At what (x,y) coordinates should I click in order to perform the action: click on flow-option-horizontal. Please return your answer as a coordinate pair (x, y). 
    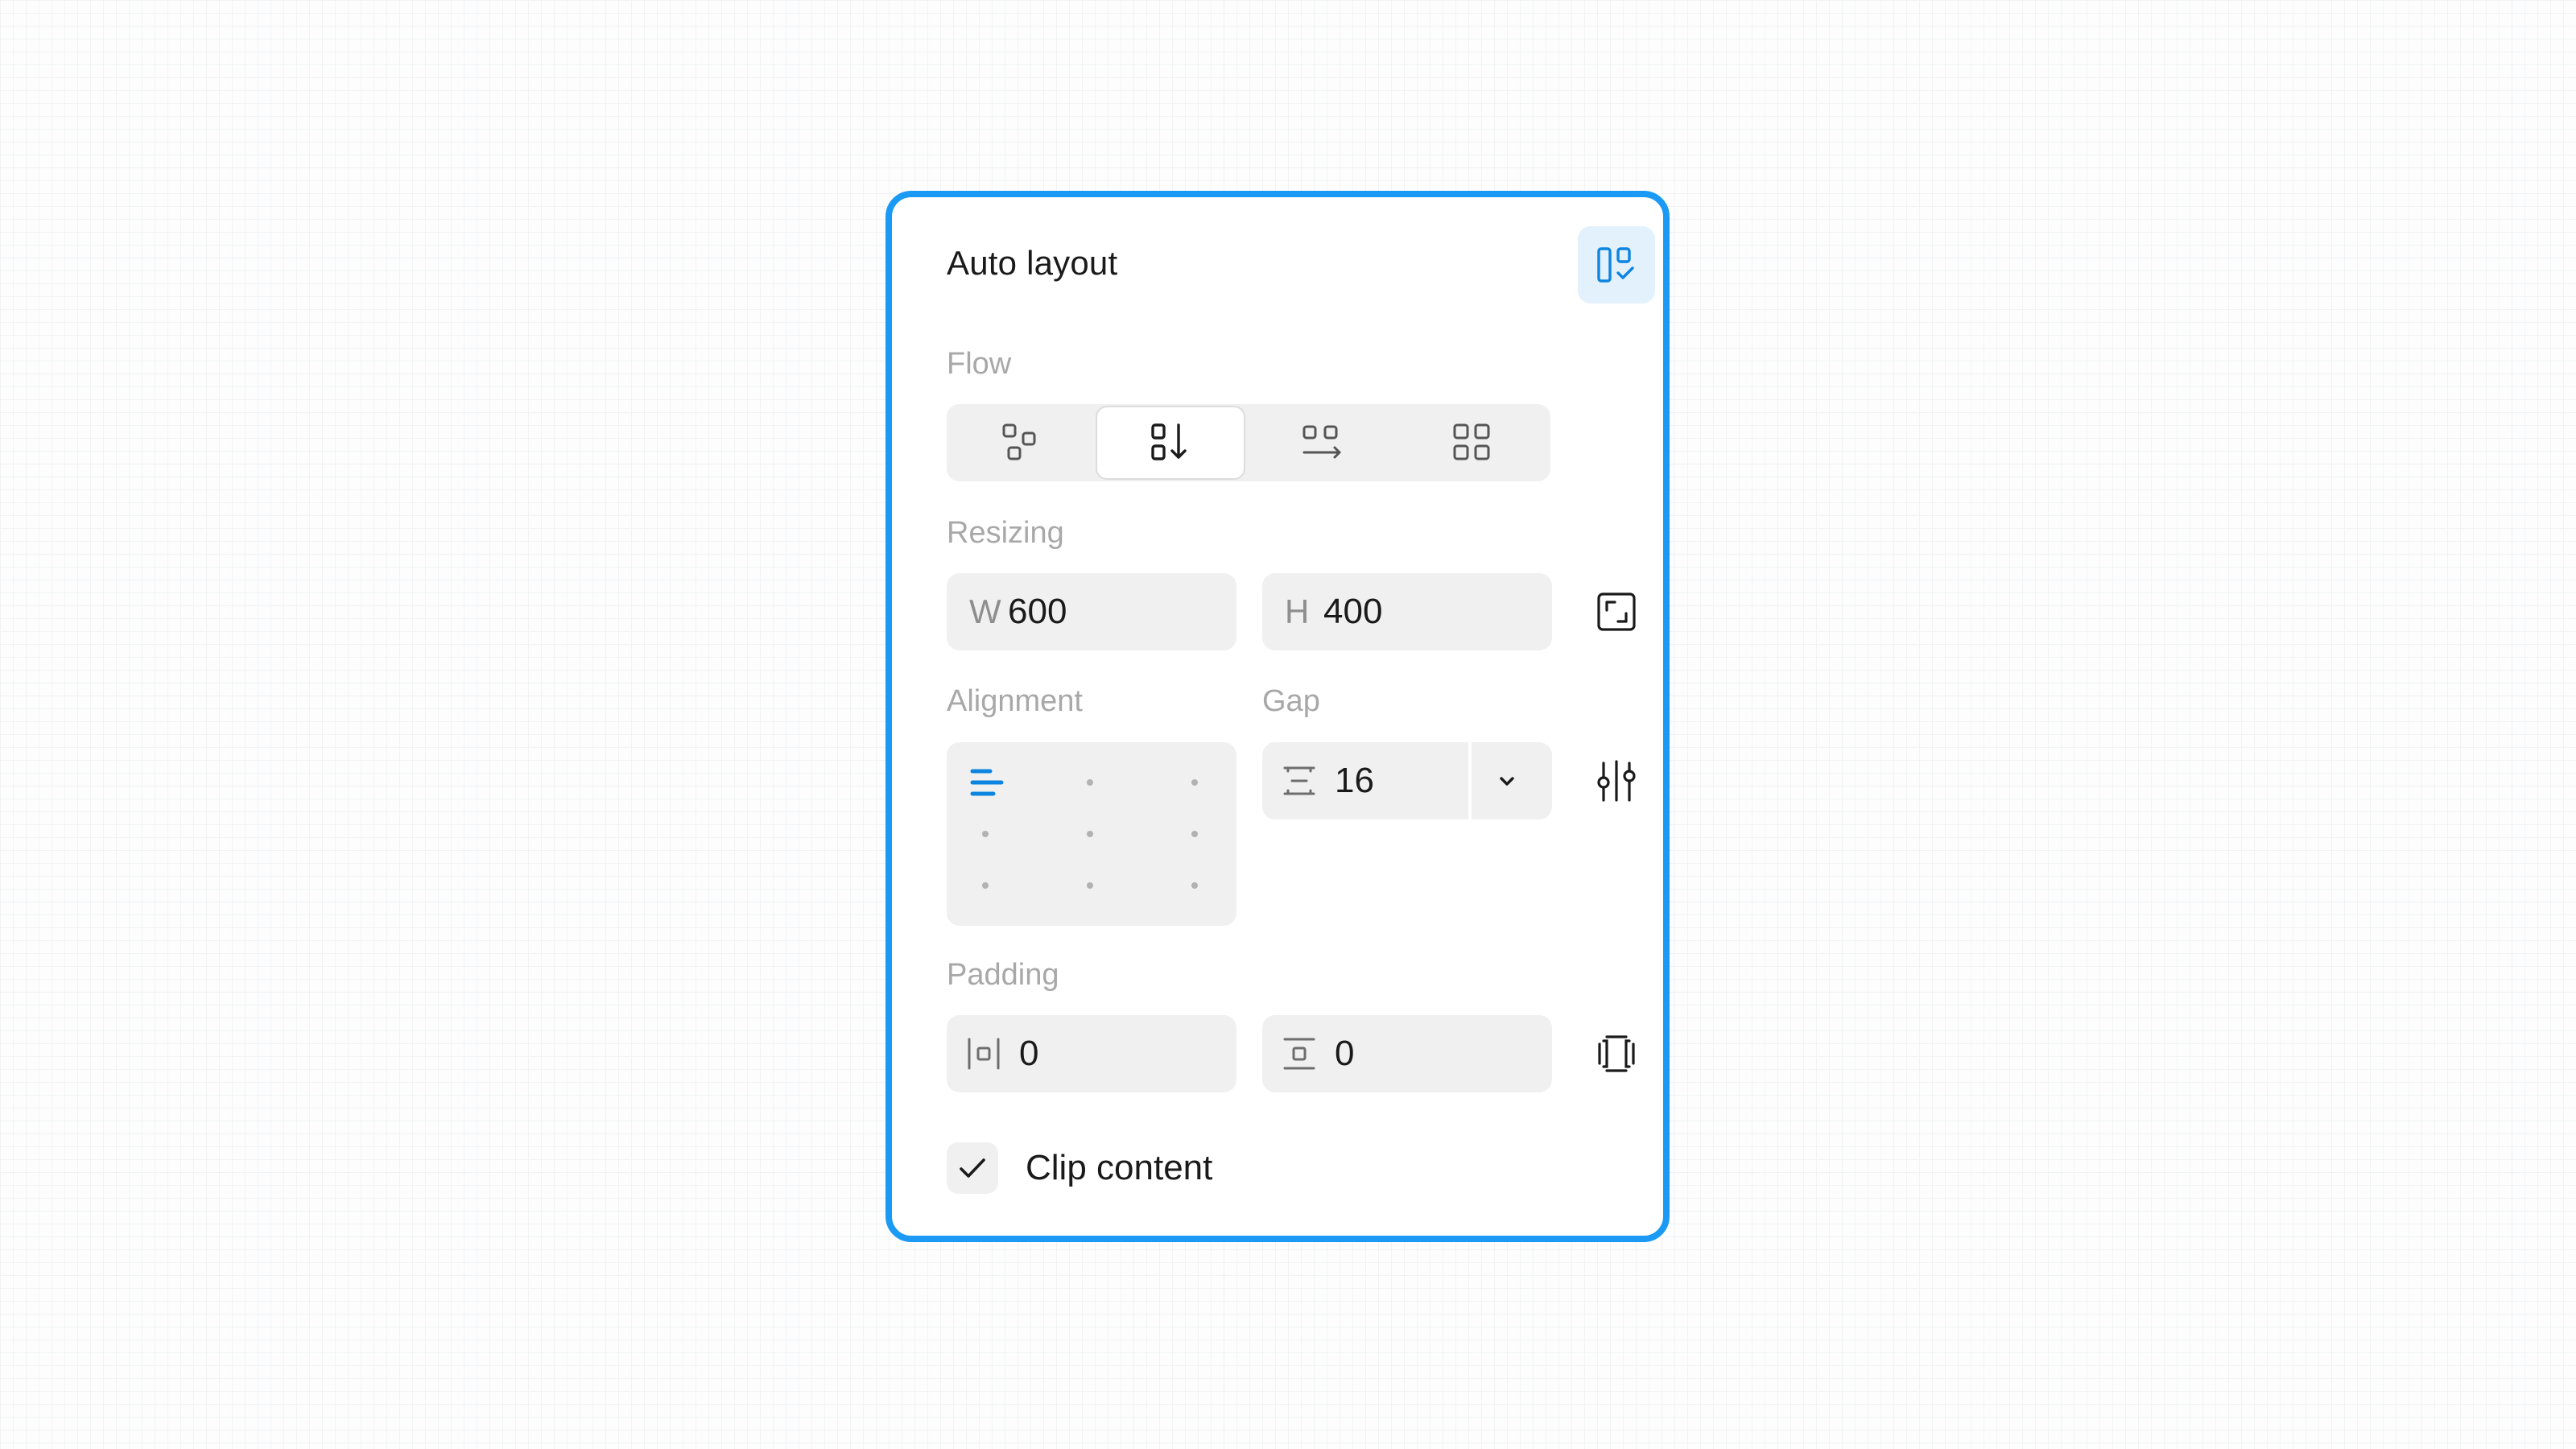
    Looking at the image, I should click on (1323, 442).